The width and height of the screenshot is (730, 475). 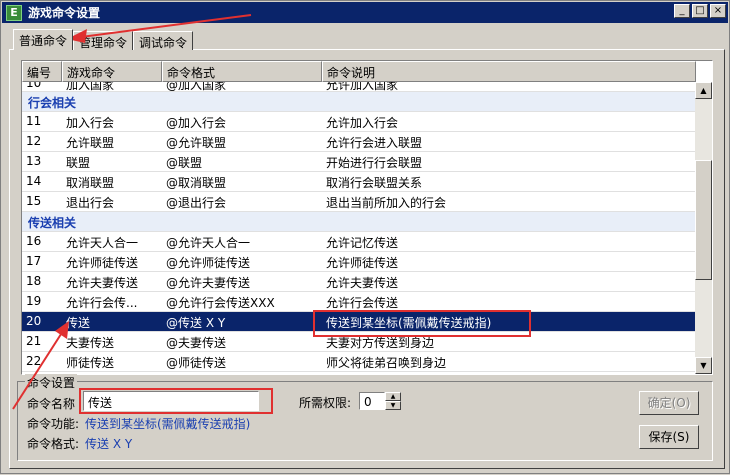 What do you see at coordinates (43, 39) in the screenshot?
I see `tab-normal-commands: 普通命令` at bounding box center [43, 39].